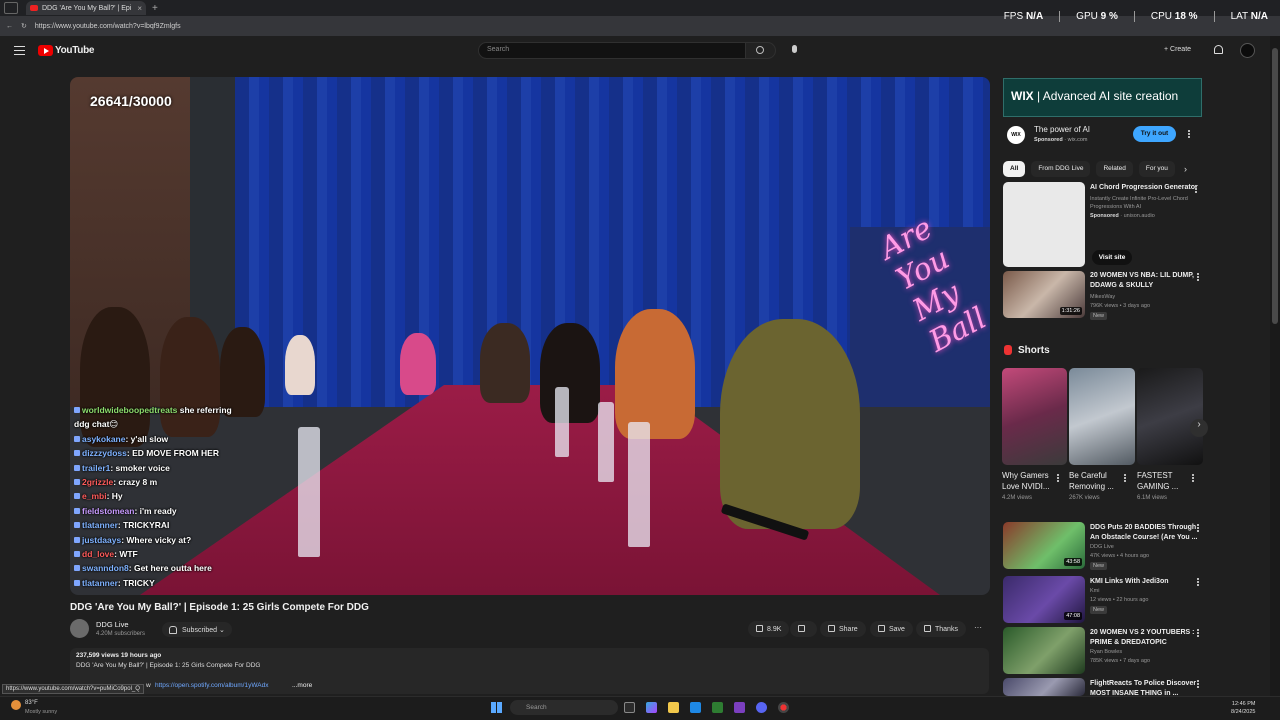 This screenshot has height=720, width=1280. Describe the element at coordinates (761, 707) in the screenshot. I see `discord-icon` at that location.